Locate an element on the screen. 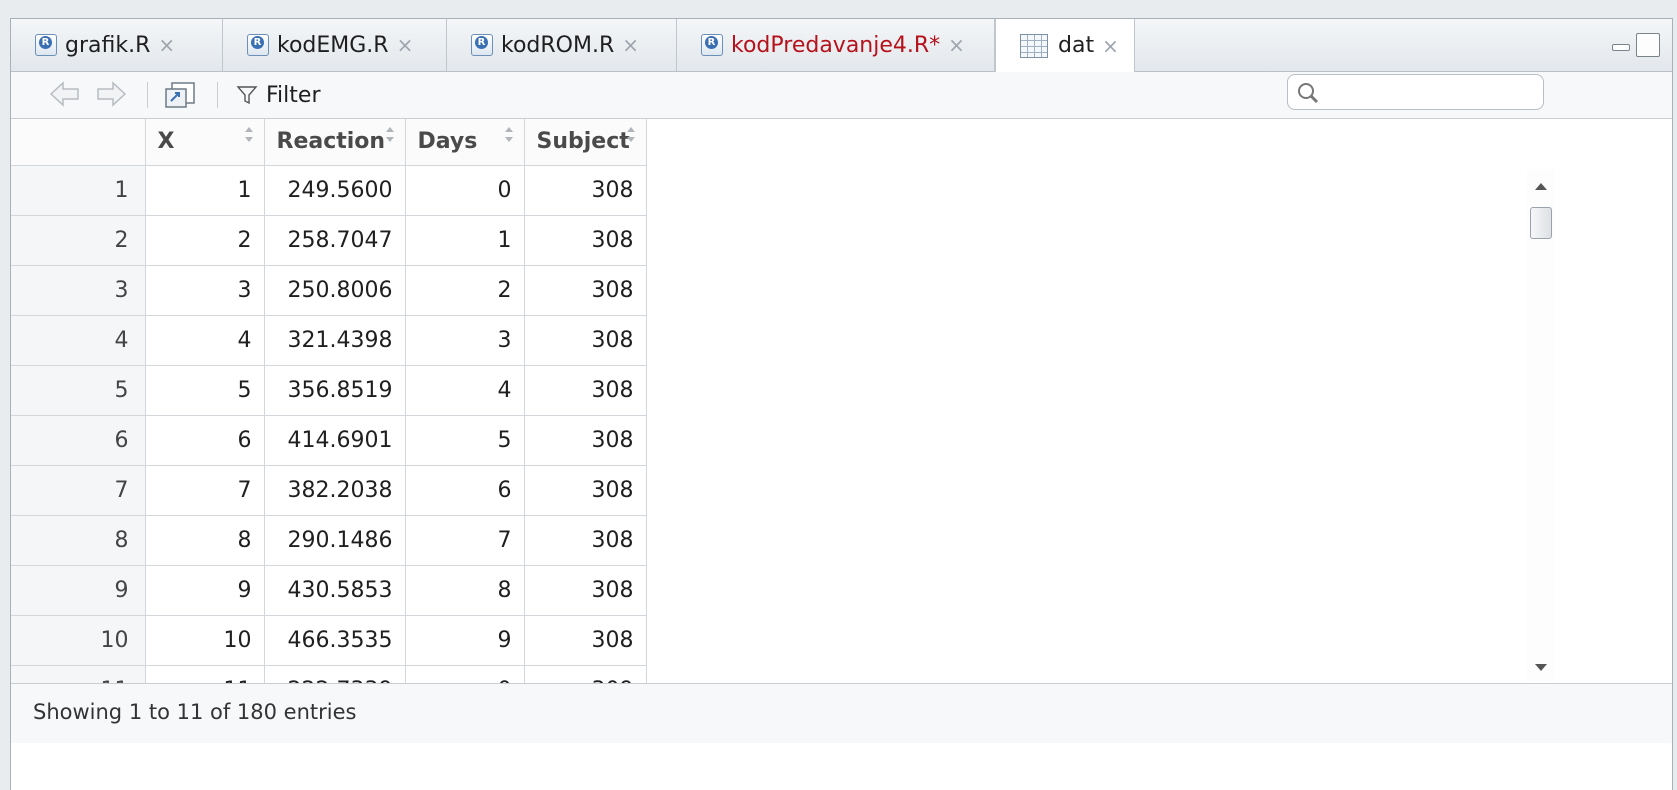 This screenshot has height=790, width=1677. maximize-pane-icon is located at coordinates (1648, 45).